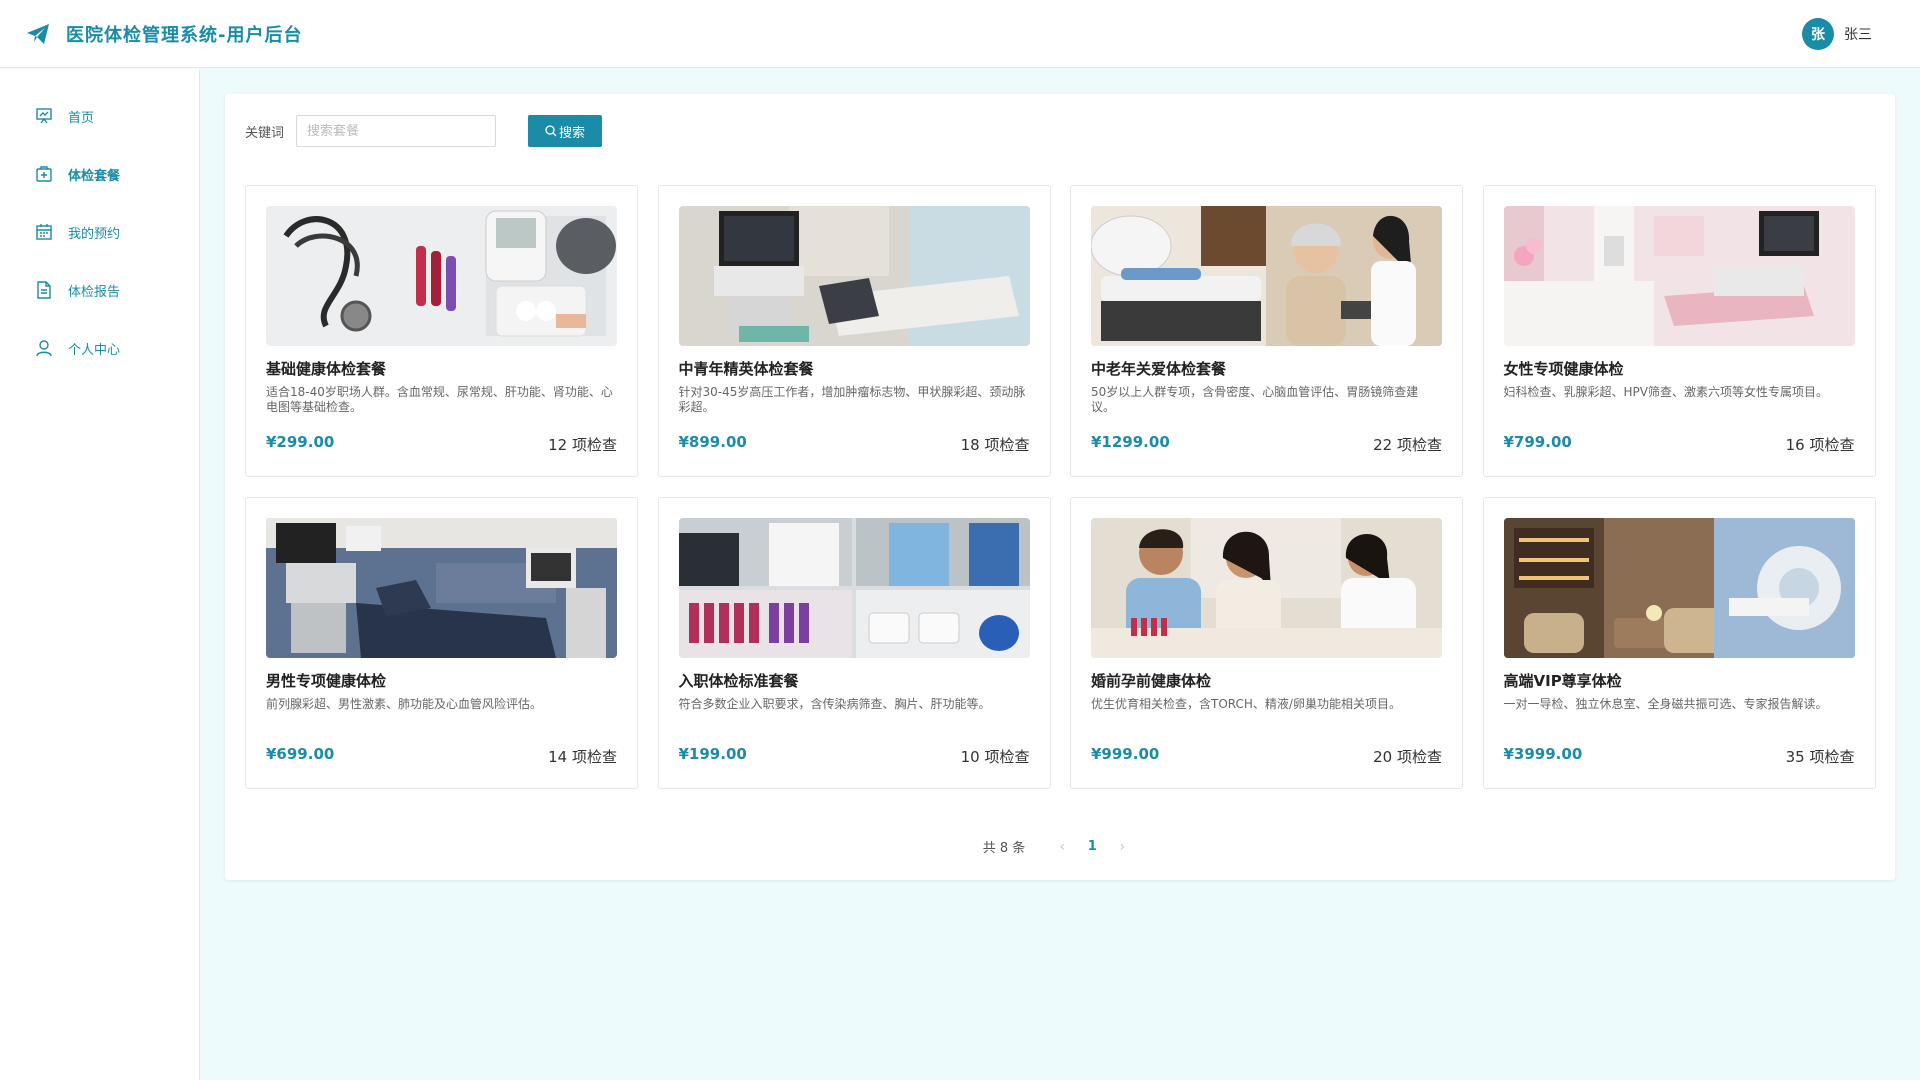  I want to click on medical-kit-icon, so click(44, 174).